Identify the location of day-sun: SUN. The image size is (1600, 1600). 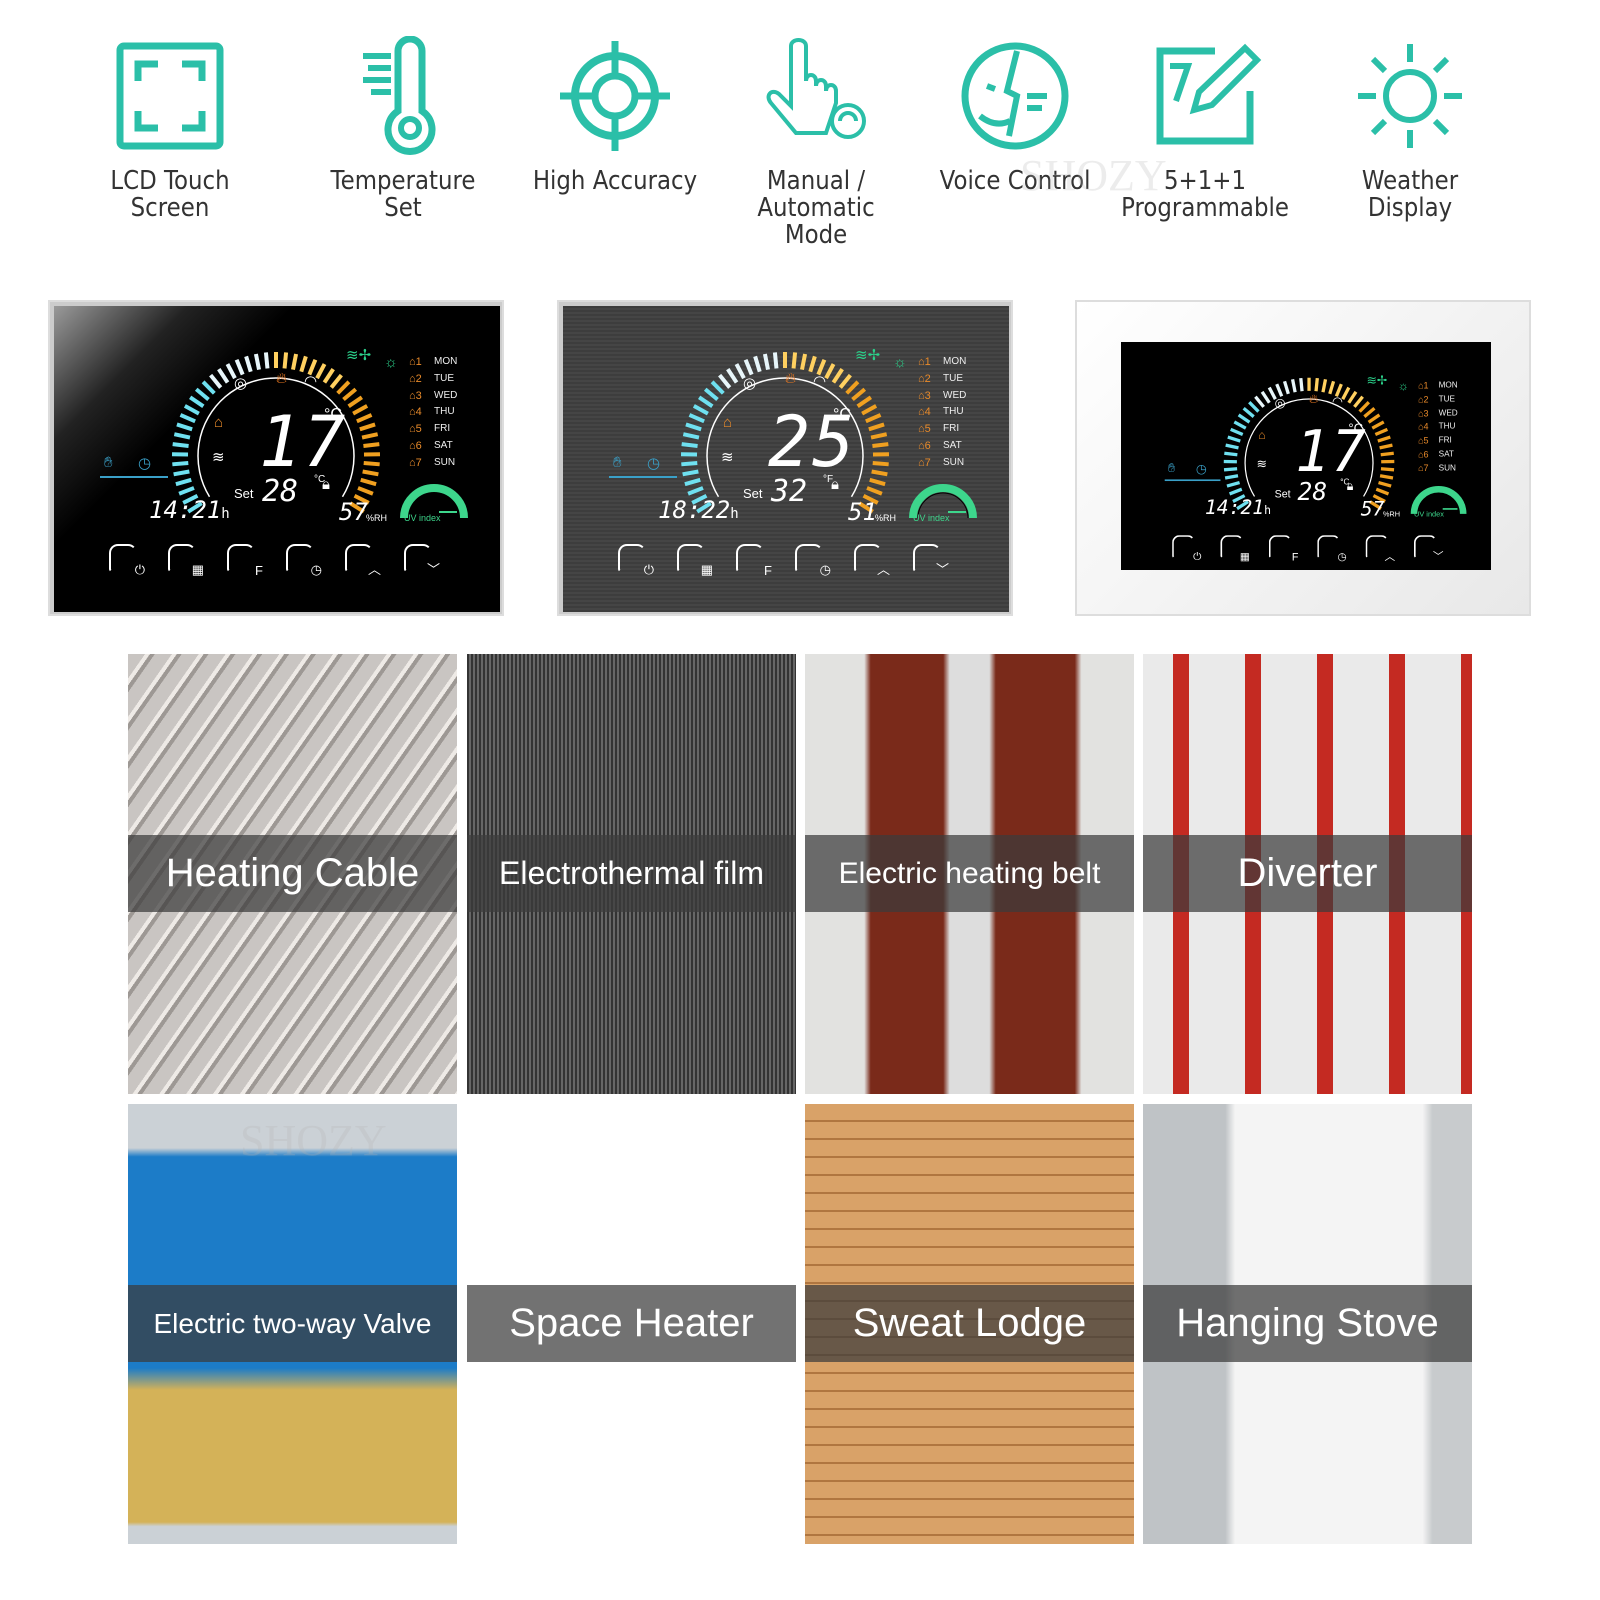
(954, 462).